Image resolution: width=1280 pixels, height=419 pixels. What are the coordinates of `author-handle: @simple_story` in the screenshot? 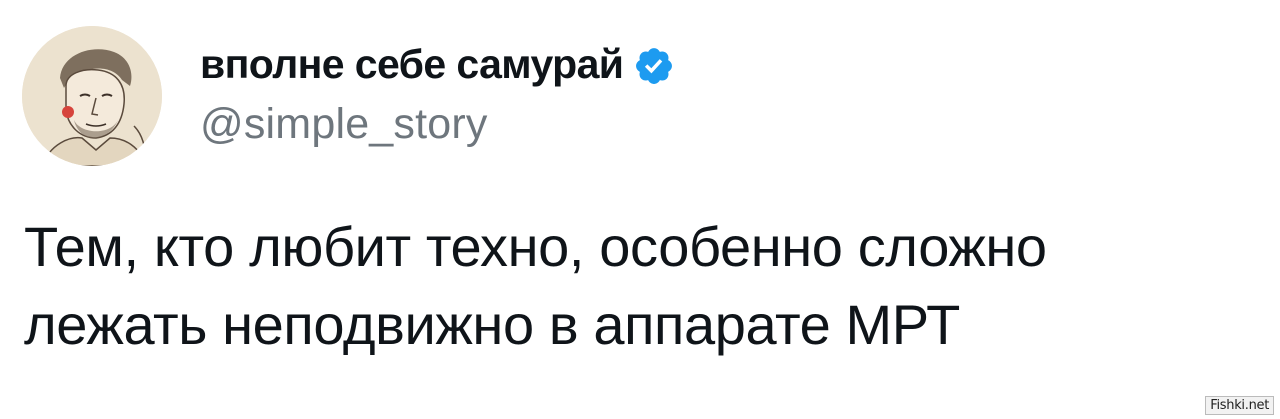 It's located at (344, 124).